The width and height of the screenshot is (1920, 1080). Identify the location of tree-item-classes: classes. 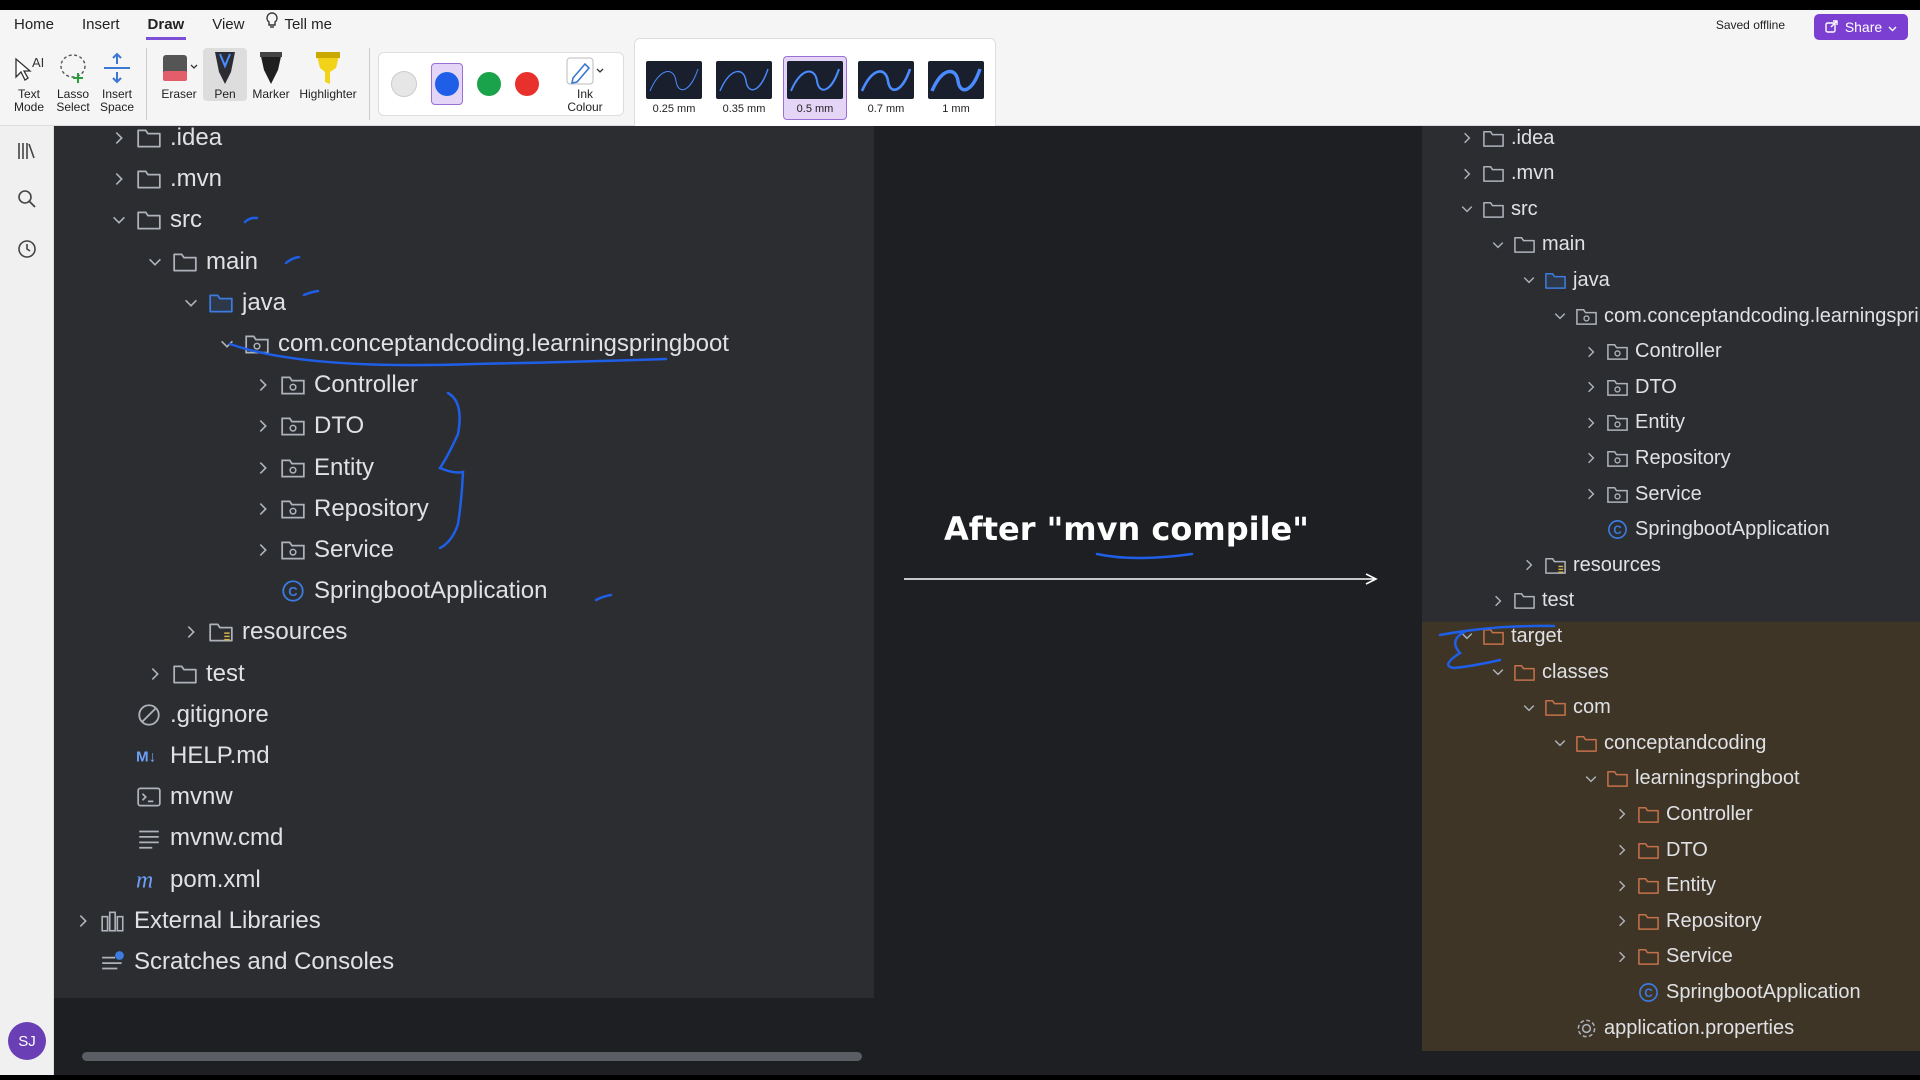
(1546, 672).